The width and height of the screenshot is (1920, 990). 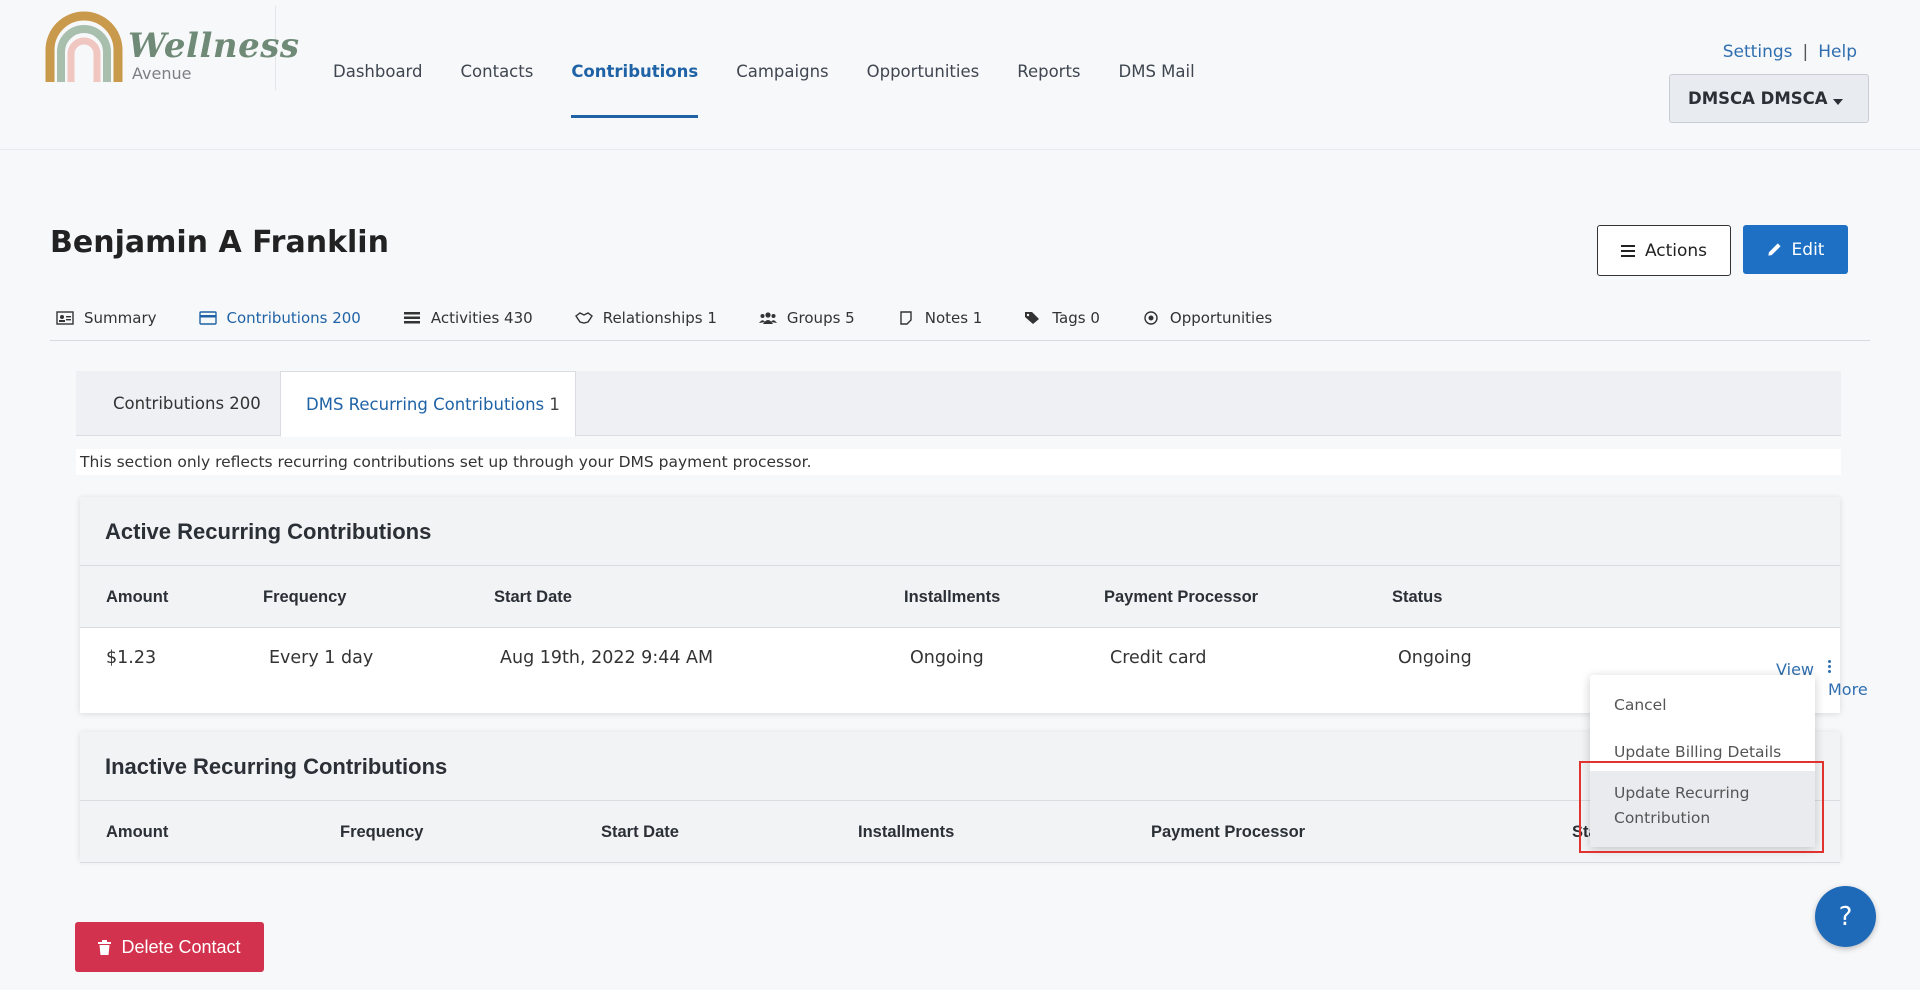 I want to click on col-status: Status, so click(x=1417, y=597).